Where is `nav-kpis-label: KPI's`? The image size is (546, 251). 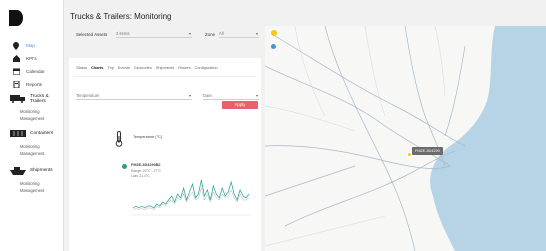
nav-kpis-label: KPI's is located at coordinates (31, 58).